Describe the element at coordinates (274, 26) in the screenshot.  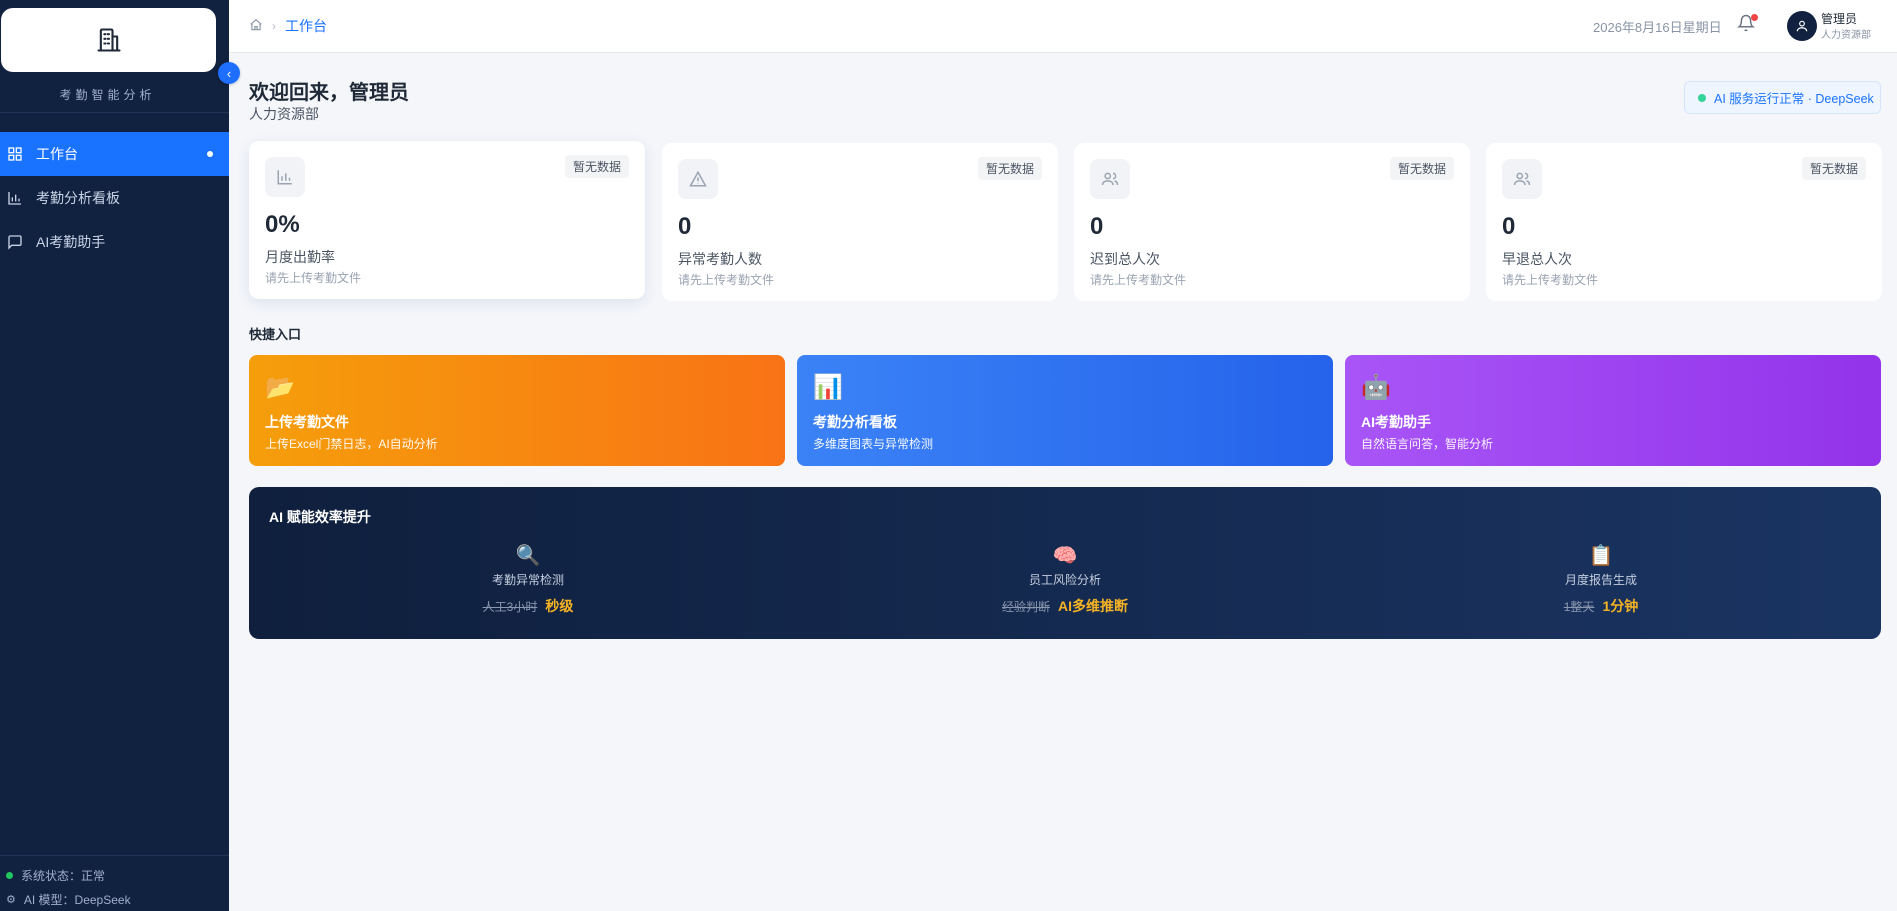
I see `chevron-right-icon: ›` at that location.